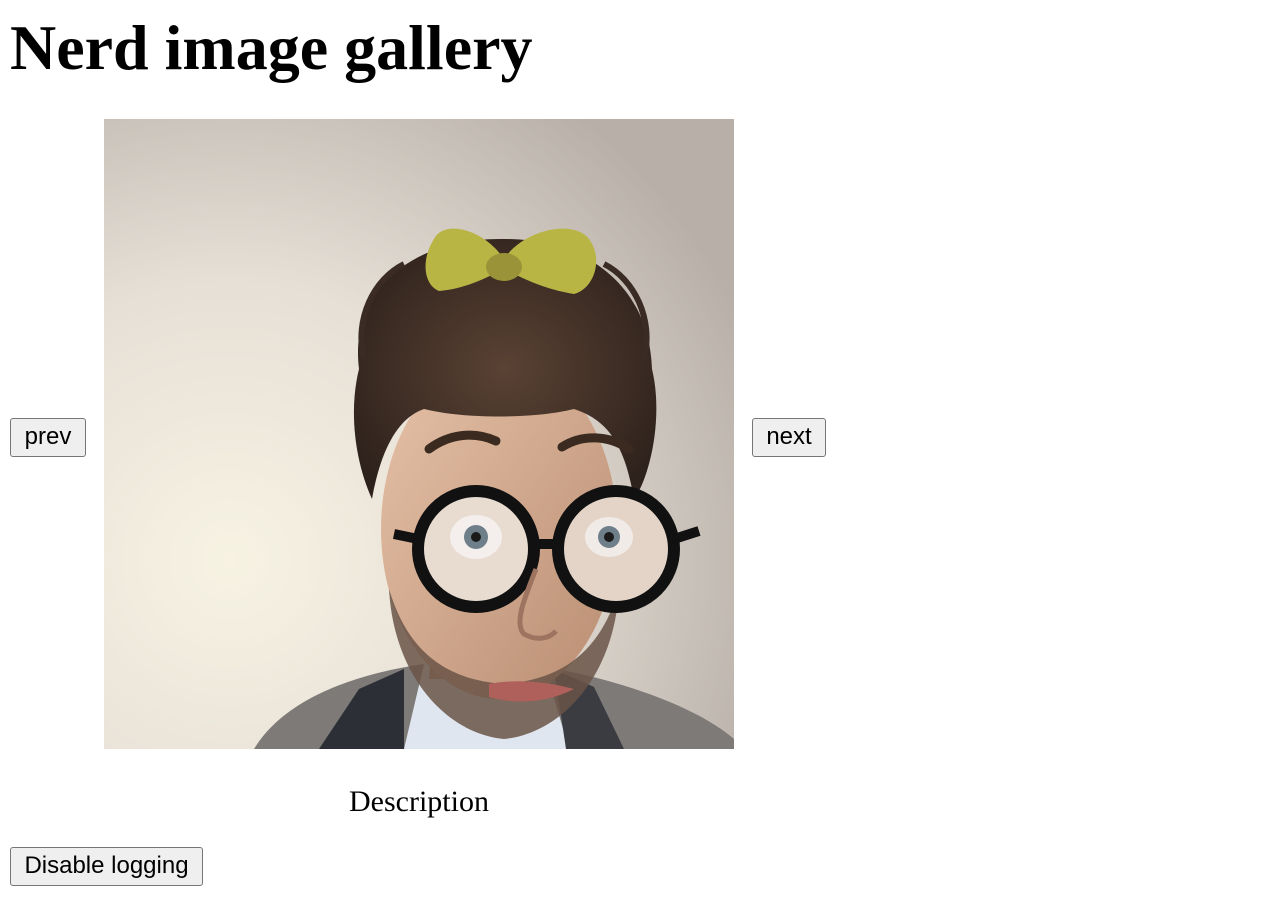 The width and height of the screenshot is (1274, 916). I want to click on next-button: next, so click(789, 437).